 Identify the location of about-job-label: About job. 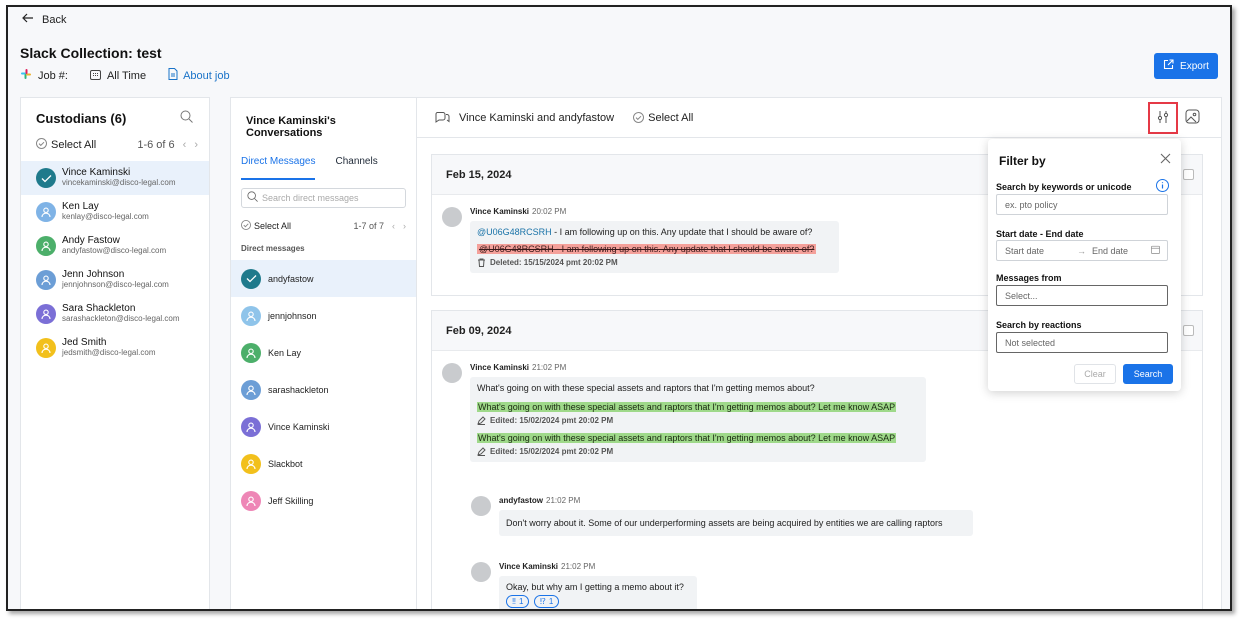
(206, 75).